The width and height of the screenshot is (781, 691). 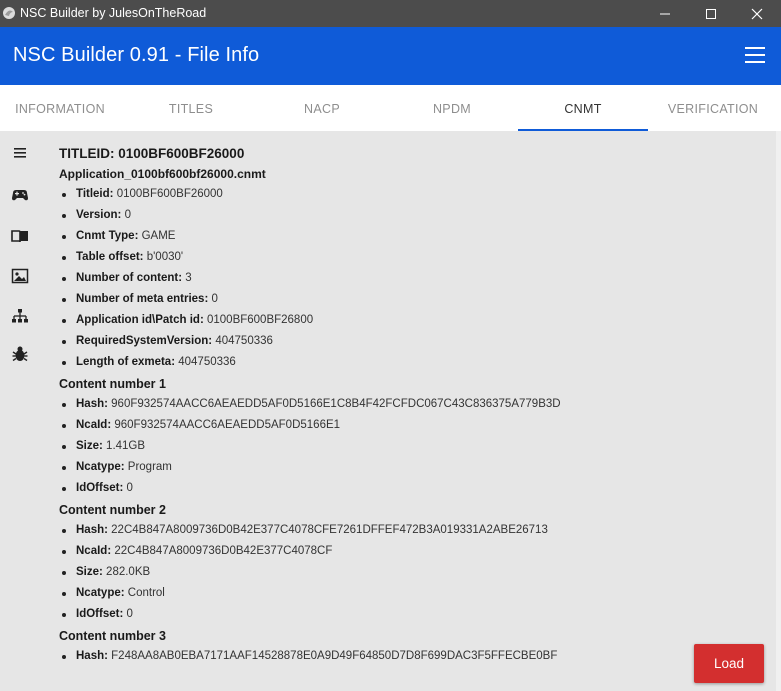 I want to click on minimize-icon, so click(x=665, y=14).